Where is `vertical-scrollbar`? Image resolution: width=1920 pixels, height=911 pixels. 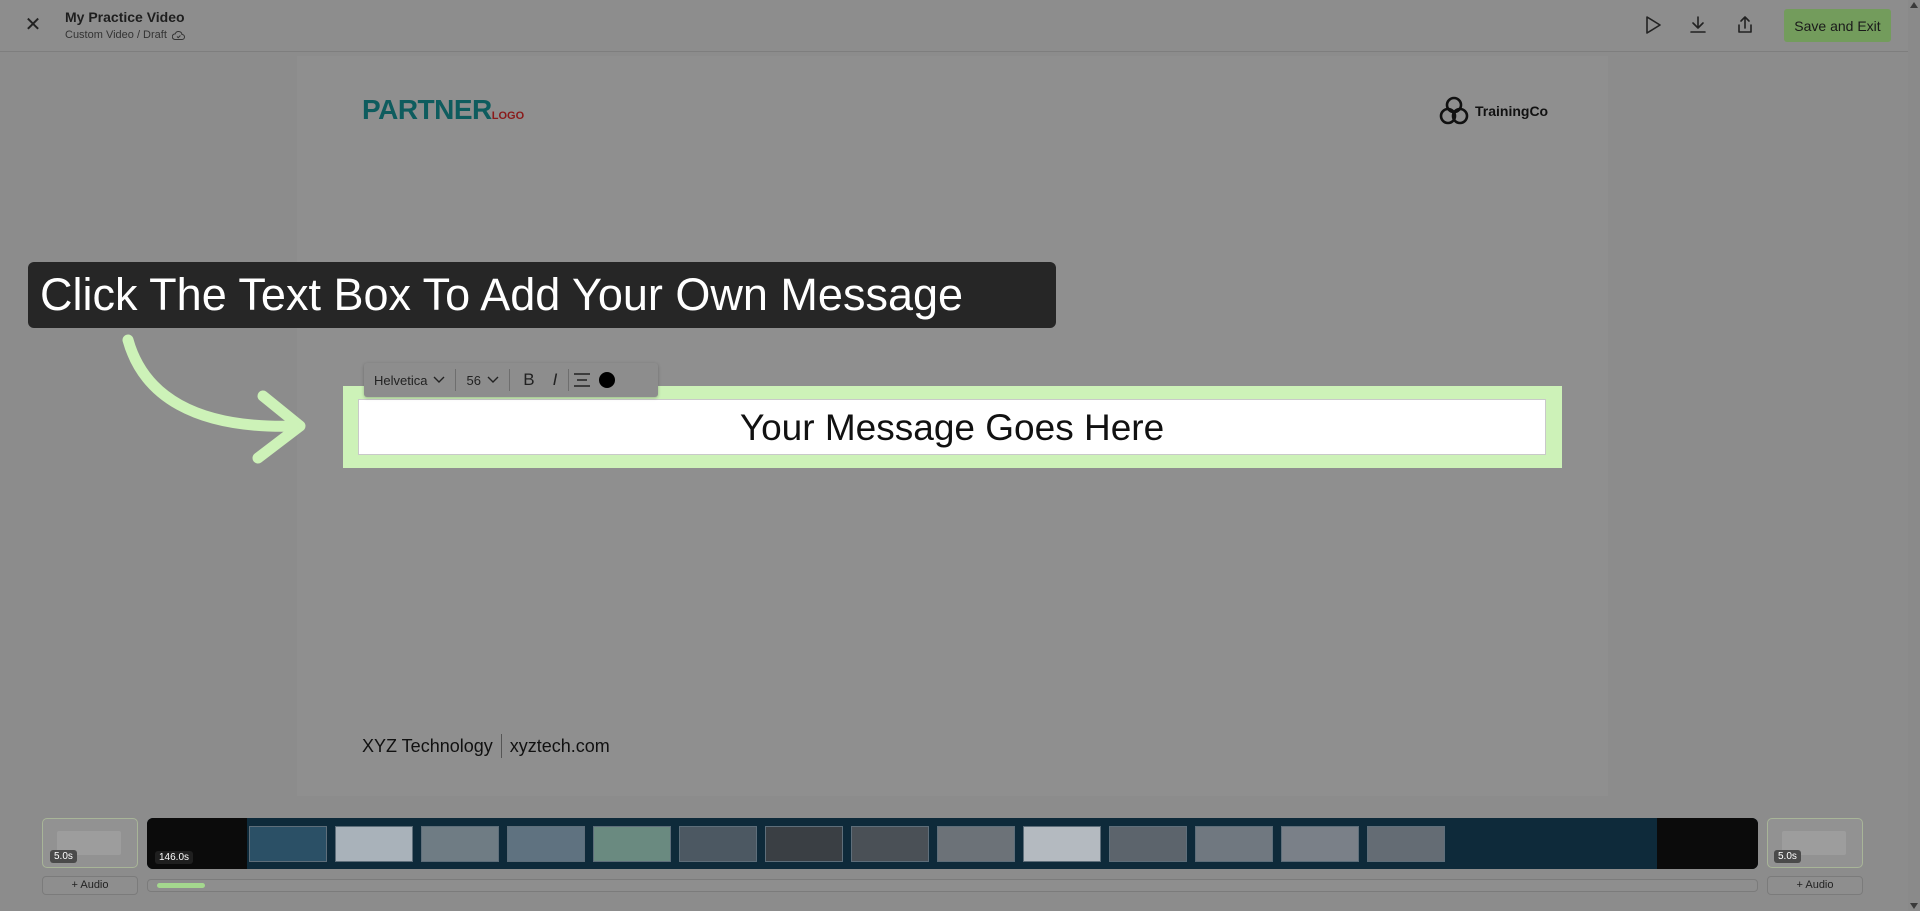
vertical-scrollbar is located at coordinates (1914, 455).